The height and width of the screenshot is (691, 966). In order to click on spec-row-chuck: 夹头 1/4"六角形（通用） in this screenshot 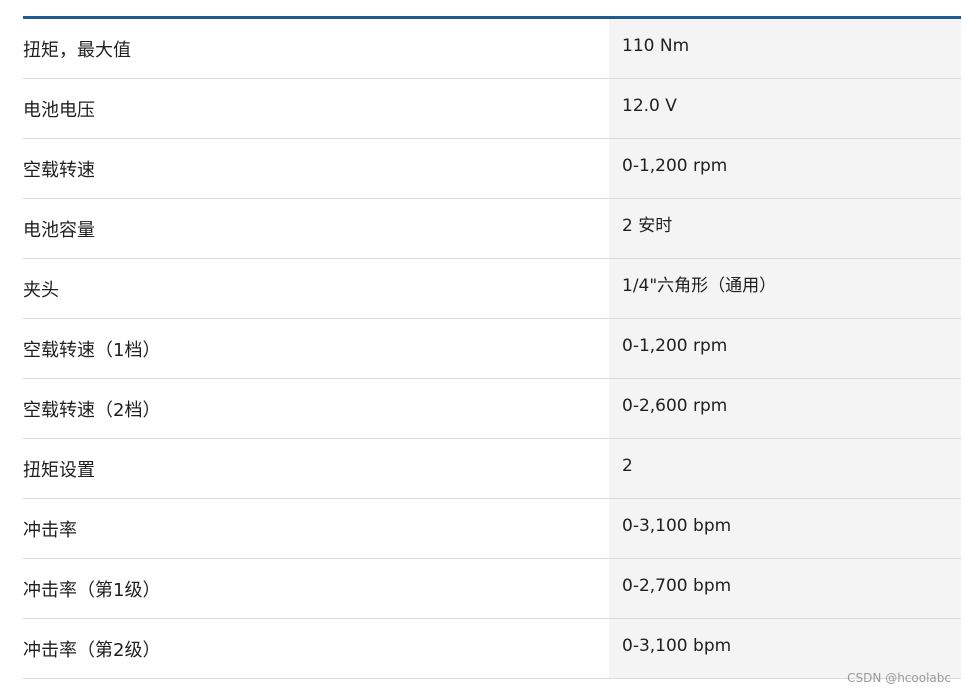, I will do `click(492, 289)`.